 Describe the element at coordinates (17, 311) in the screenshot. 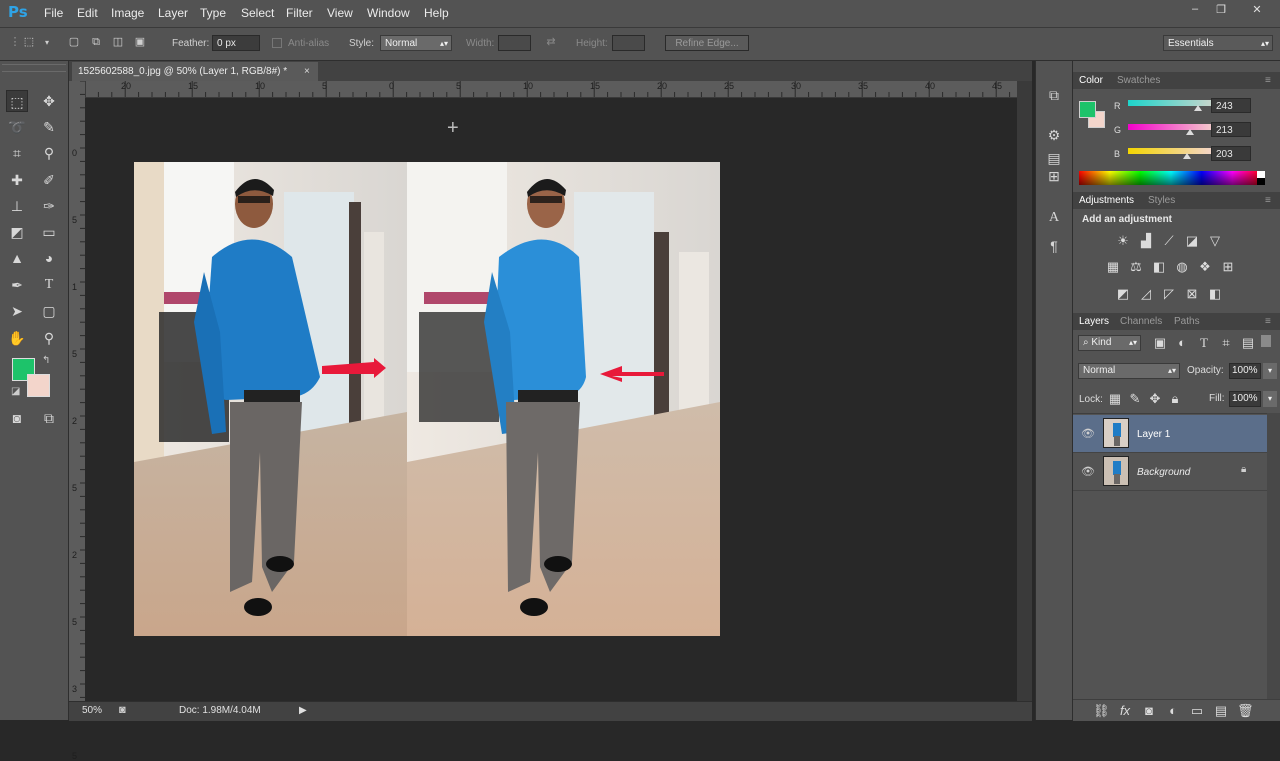

I see `path-selection-tool-icon: ➤` at that location.